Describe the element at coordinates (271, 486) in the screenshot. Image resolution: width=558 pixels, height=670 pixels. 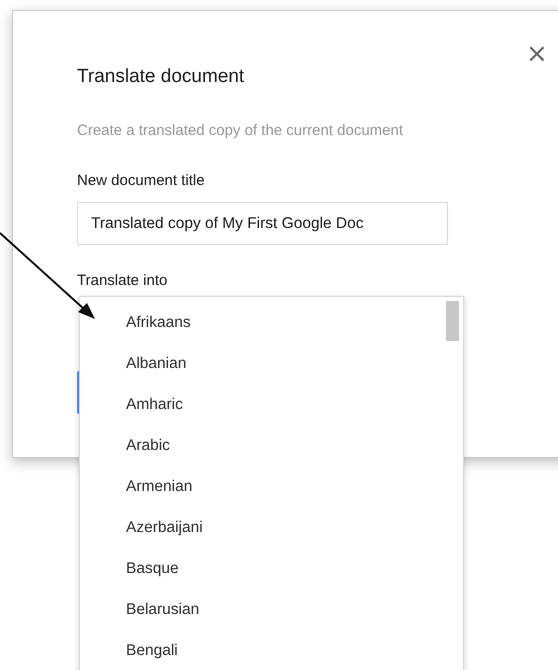
I see `language-option: Armenian` at that location.